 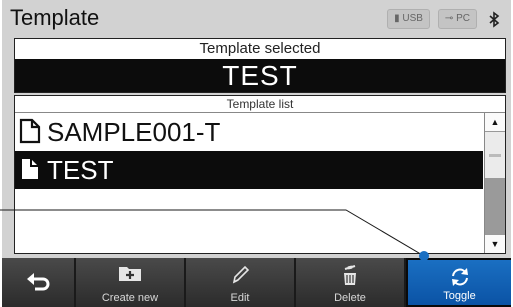 What do you see at coordinates (449, 18) in the screenshot?
I see `plug-icon: ⊸` at bounding box center [449, 18].